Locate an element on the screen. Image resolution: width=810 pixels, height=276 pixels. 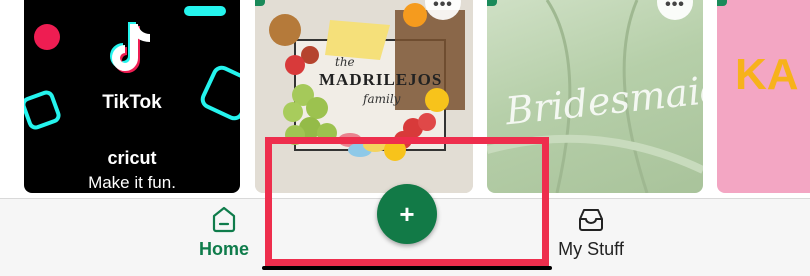
nav-item-home: Home is located at coordinates (224, 229).